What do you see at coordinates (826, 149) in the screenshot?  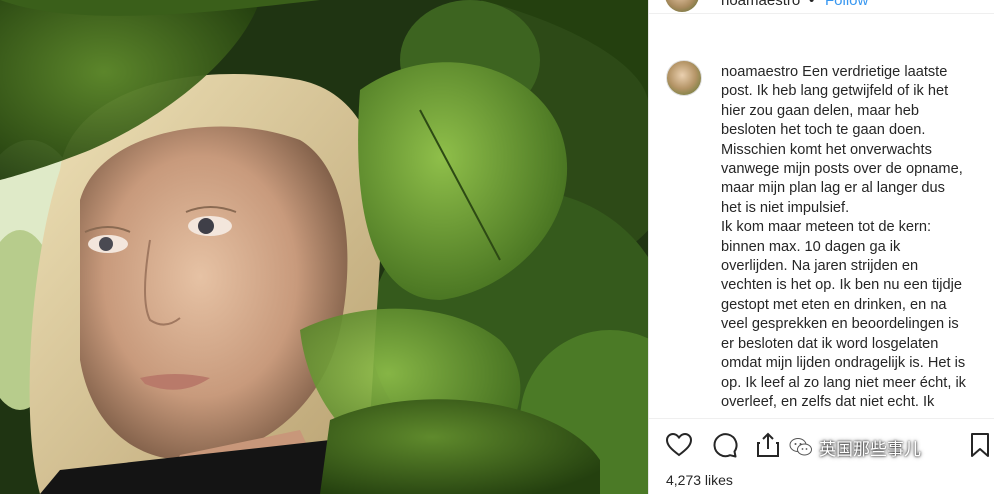 I see `caption-line: Misschien komt het onverwachts` at bounding box center [826, 149].